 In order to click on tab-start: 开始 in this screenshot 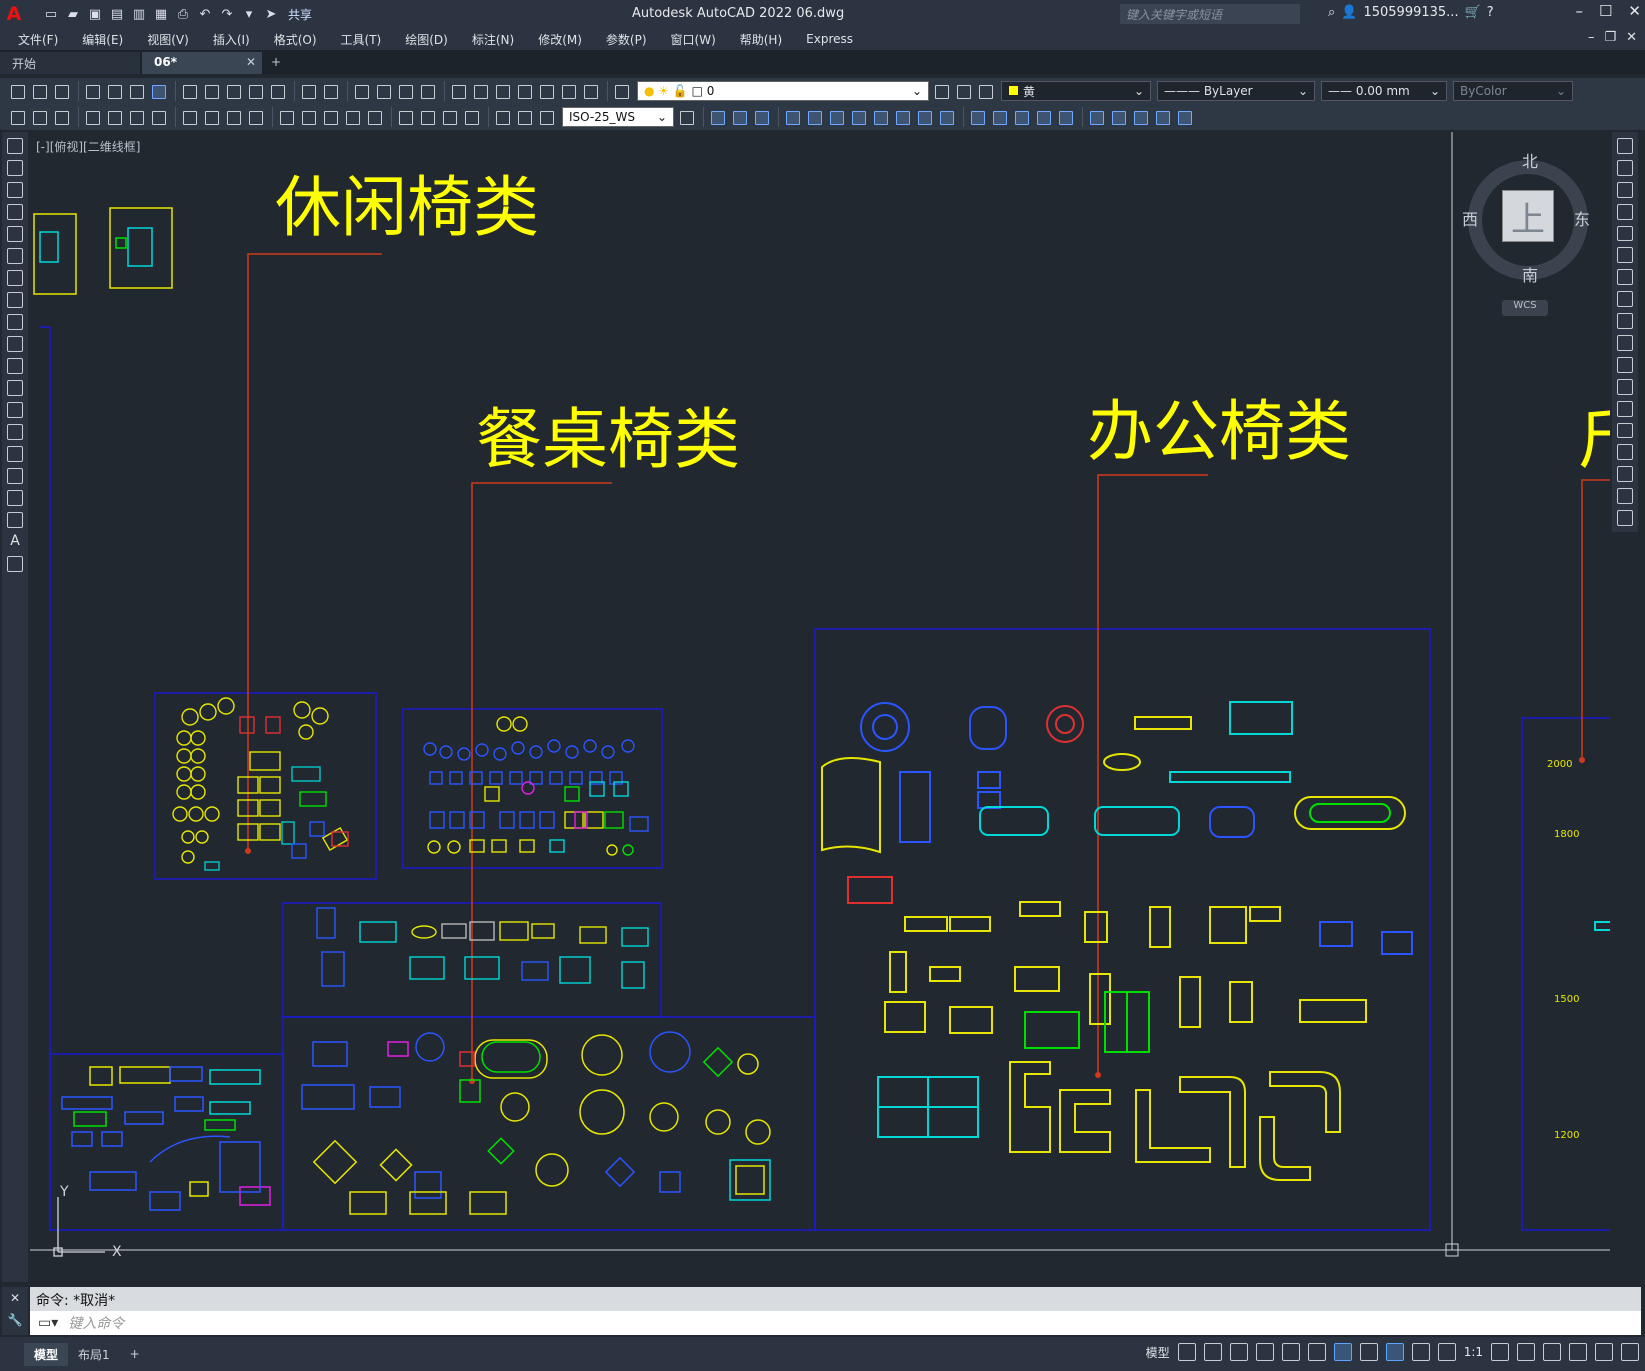, I will do `click(70, 63)`.